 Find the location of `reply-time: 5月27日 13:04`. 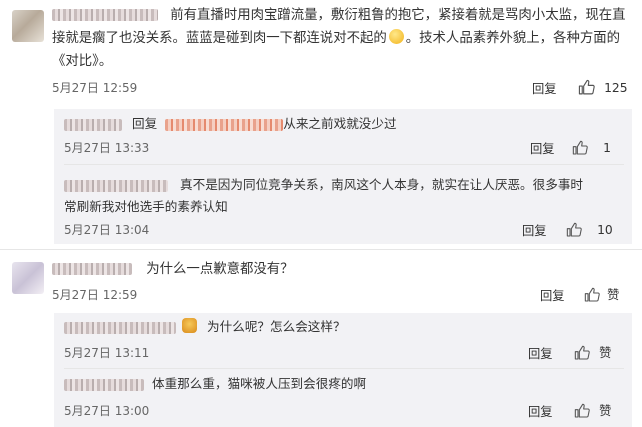

reply-time: 5月27日 13:04 is located at coordinates (107, 230).